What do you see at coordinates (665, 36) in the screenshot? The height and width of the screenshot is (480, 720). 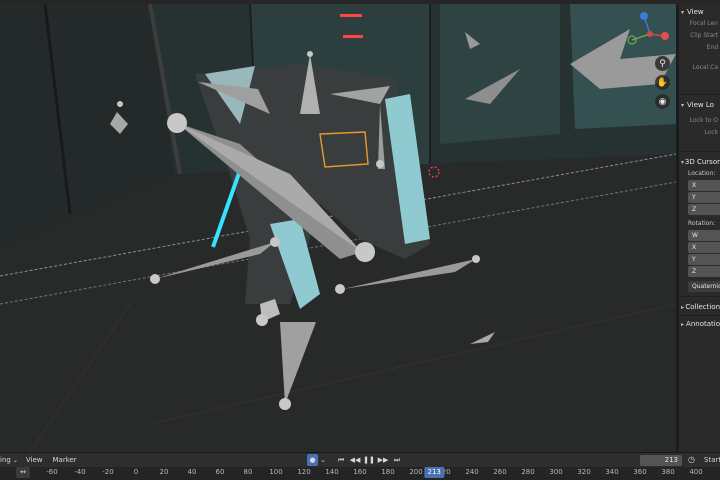 I see `gizmo-x-icon` at bounding box center [665, 36].